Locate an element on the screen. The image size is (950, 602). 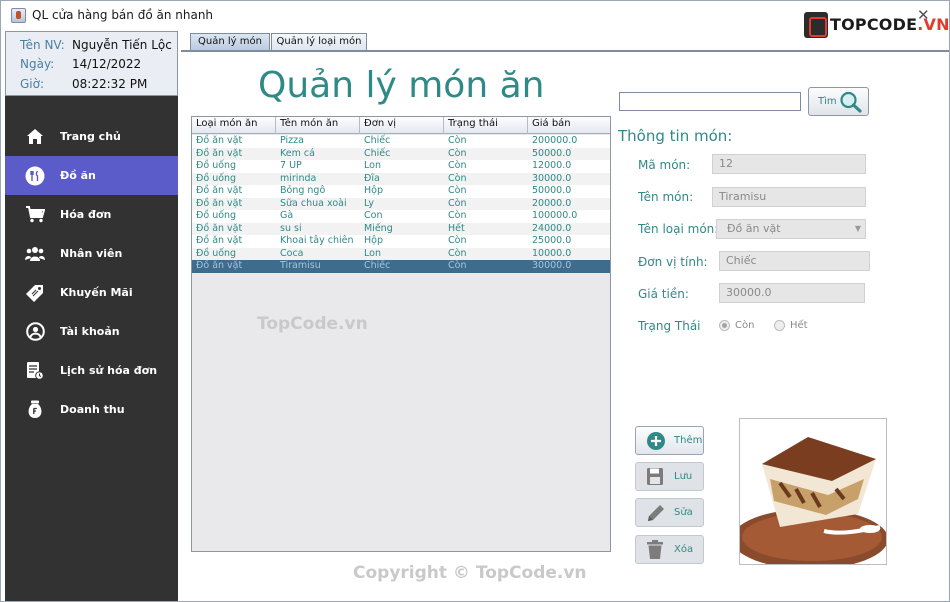
sidebar-item-revenue: Doanh thu is located at coordinates (91, 409).